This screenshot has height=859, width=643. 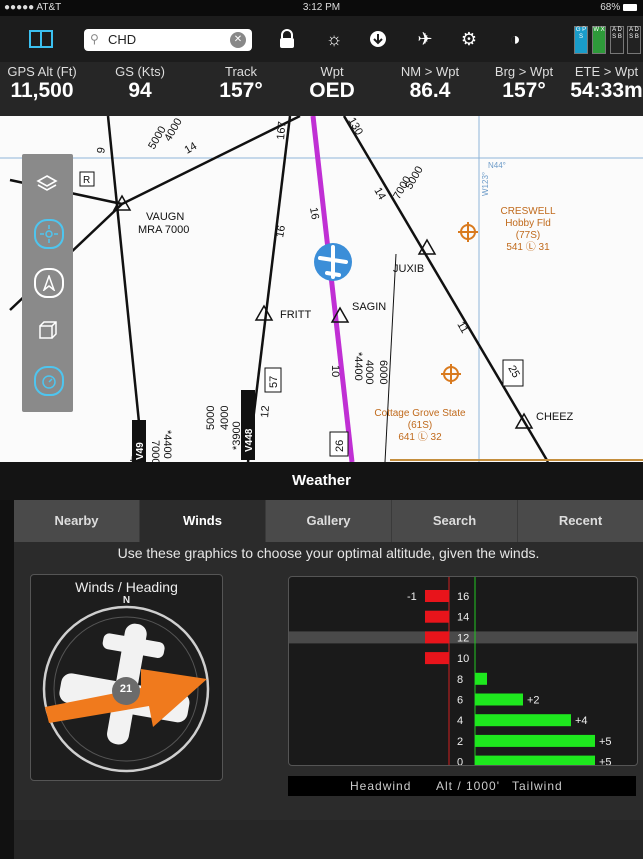 What do you see at coordinates (274, 382) in the screenshot?
I see `course-shield-57: 57` at bounding box center [274, 382].